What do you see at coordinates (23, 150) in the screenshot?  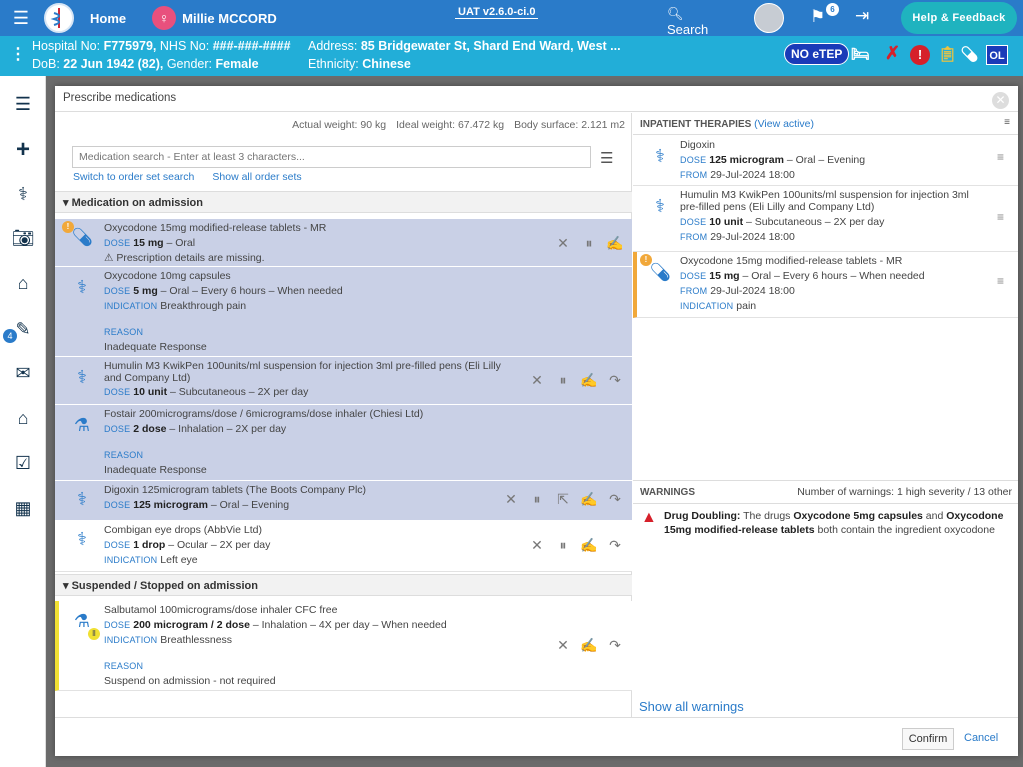 I see `add-icon: +` at bounding box center [23, 150].